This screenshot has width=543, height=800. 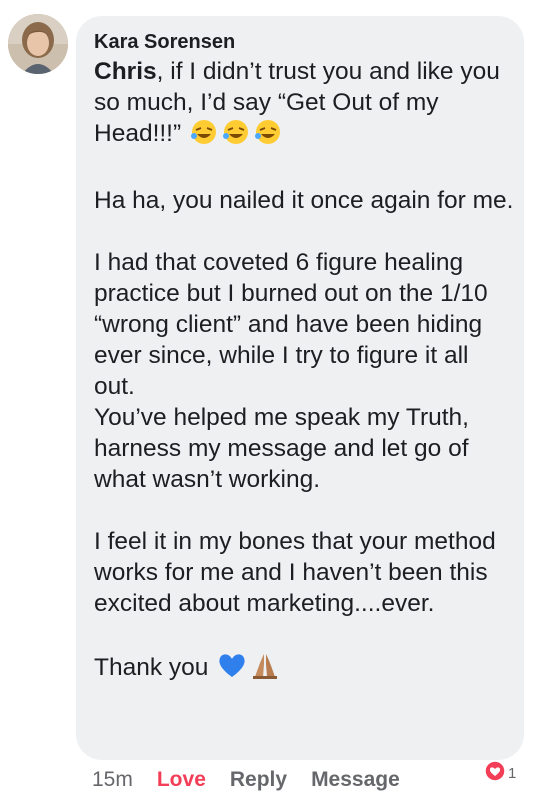 I want to click on comment-paragraph-6: Thank you, so click(x=304, y=669).